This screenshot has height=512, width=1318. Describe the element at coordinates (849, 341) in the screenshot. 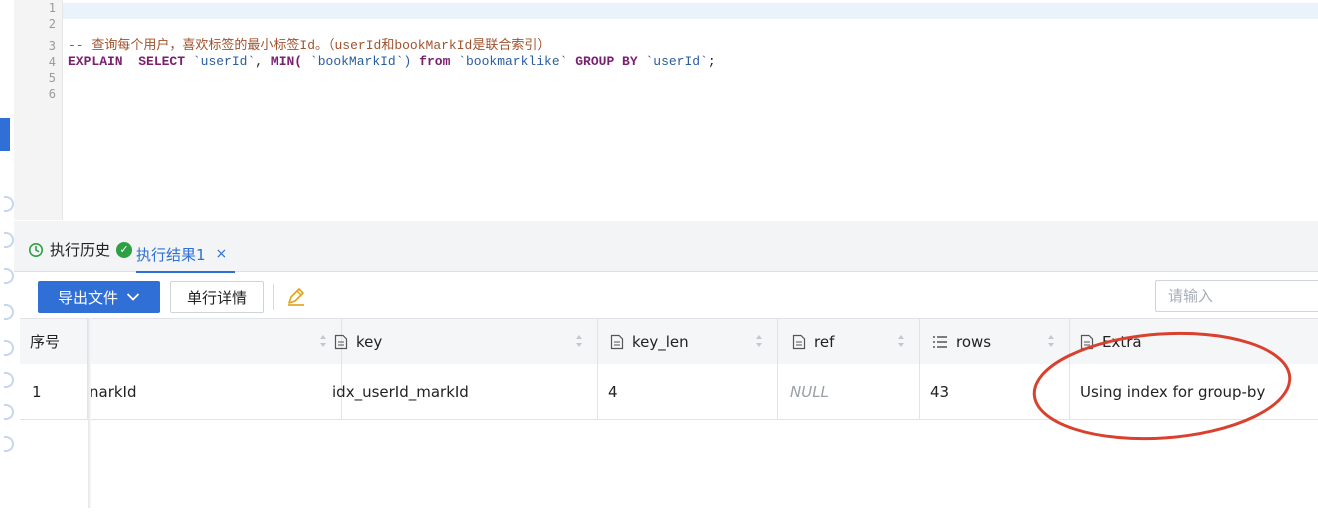

I see `header-ref: ref` at that location.